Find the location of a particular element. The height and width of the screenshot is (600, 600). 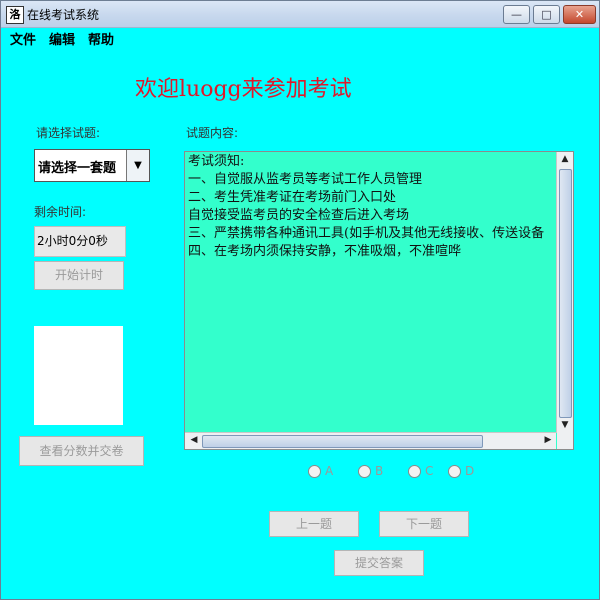

option-label: C is located at coordinates (429, 471).